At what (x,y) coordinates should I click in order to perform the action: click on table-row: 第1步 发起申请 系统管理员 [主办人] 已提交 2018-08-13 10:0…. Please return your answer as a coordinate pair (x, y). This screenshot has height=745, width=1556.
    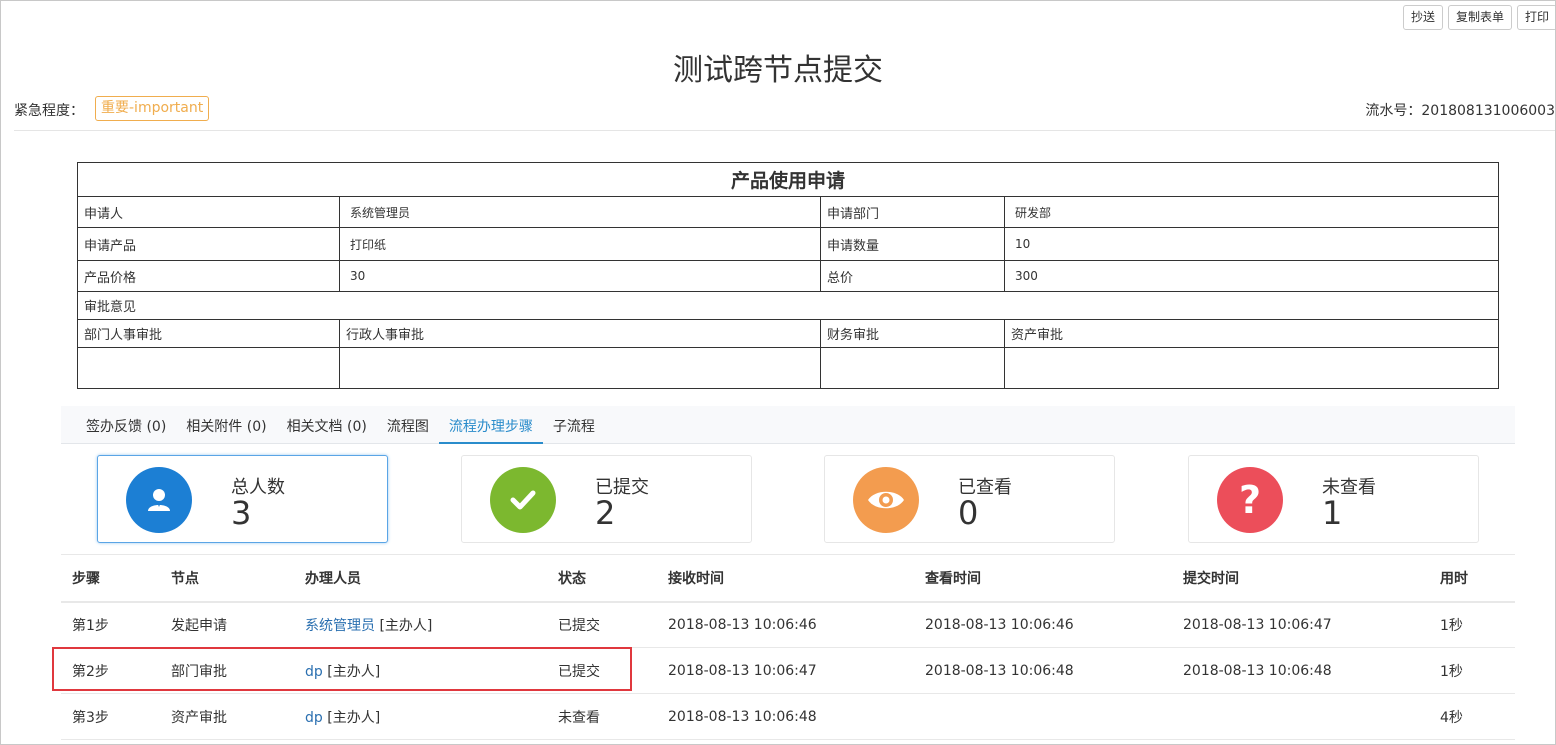
    Looking at the image, I should click on (788, 624).